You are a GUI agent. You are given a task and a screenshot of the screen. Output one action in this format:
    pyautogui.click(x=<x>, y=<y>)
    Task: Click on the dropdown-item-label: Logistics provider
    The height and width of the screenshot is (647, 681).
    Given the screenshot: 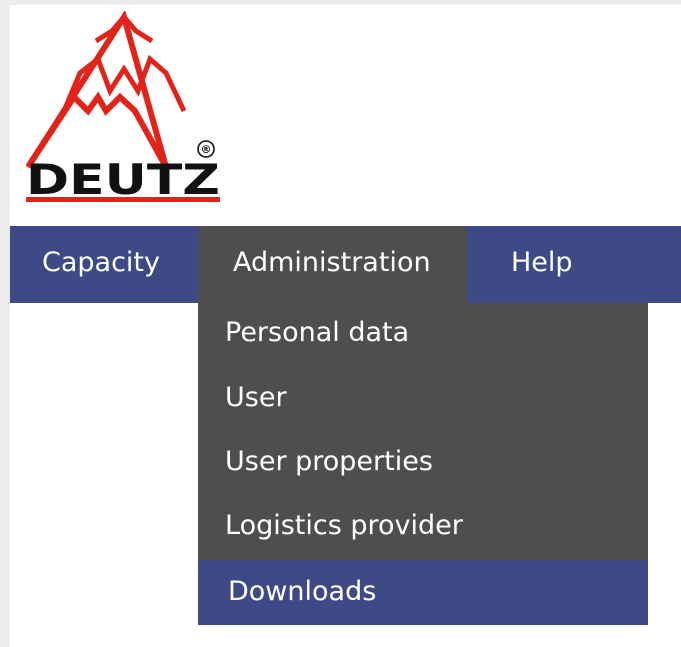 What is the action you would take?
    pyautogui.click(x=344, y=525)
    